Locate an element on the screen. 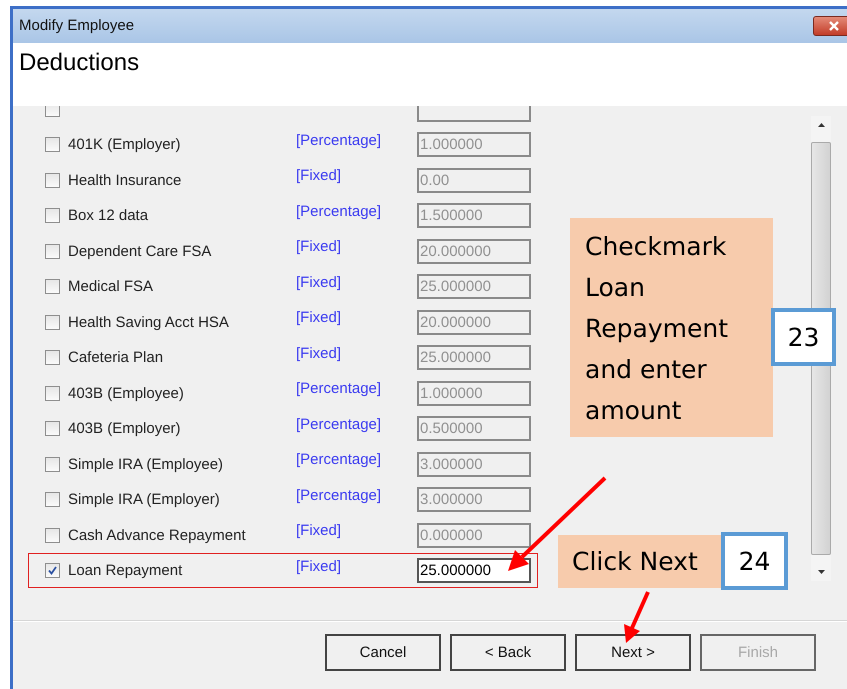  scroll-down-icon is located at coordinates (821, 572).